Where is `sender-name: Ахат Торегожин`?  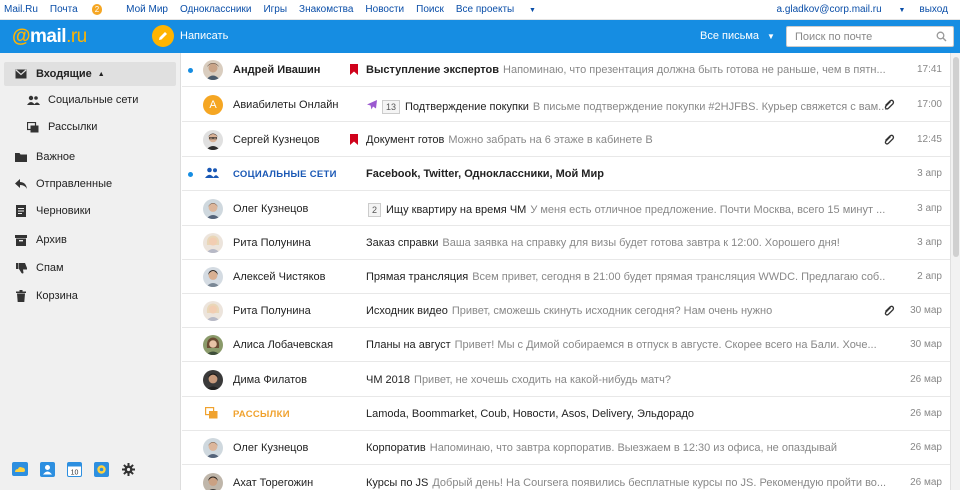
sender-name: Ахат Торегожин is located at coordinates (273, 483).